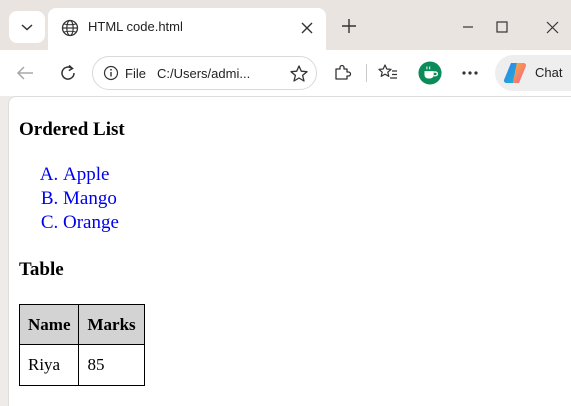  I want to click on list-item: Orange, so click(104, 223).